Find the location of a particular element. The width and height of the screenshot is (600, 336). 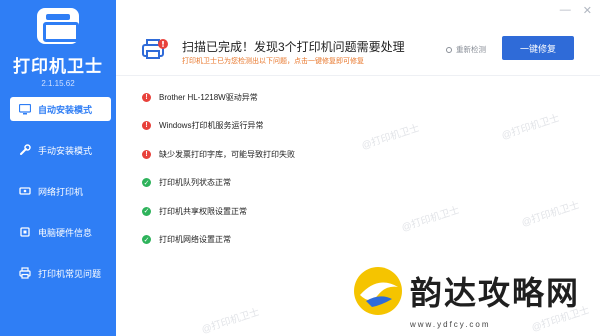

result-item: ! Windows打印机服务运行异常 is located at coordinates (218, 126).